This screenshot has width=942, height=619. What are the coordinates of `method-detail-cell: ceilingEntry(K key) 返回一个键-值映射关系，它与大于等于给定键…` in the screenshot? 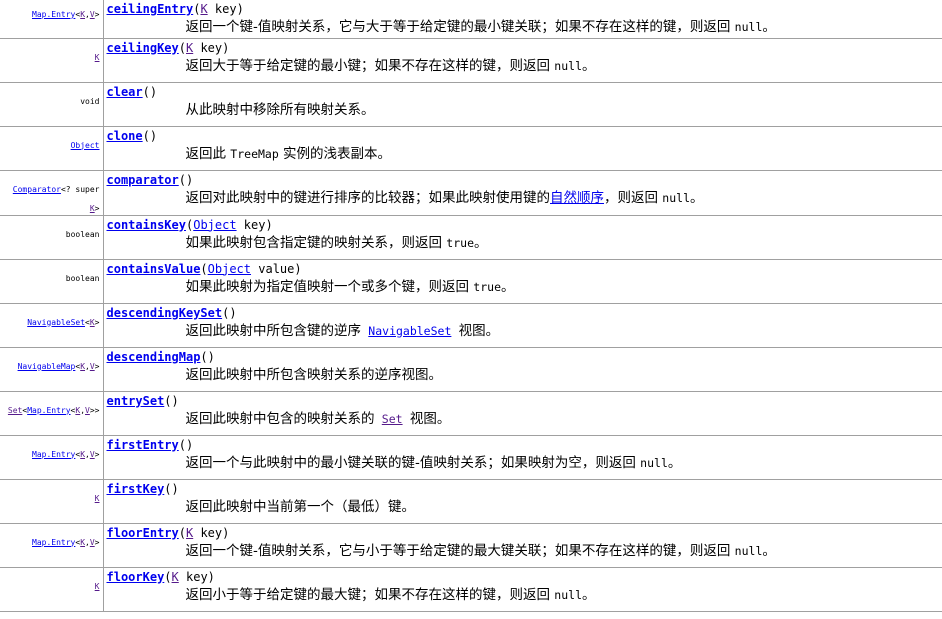 It's located at (522, 19).